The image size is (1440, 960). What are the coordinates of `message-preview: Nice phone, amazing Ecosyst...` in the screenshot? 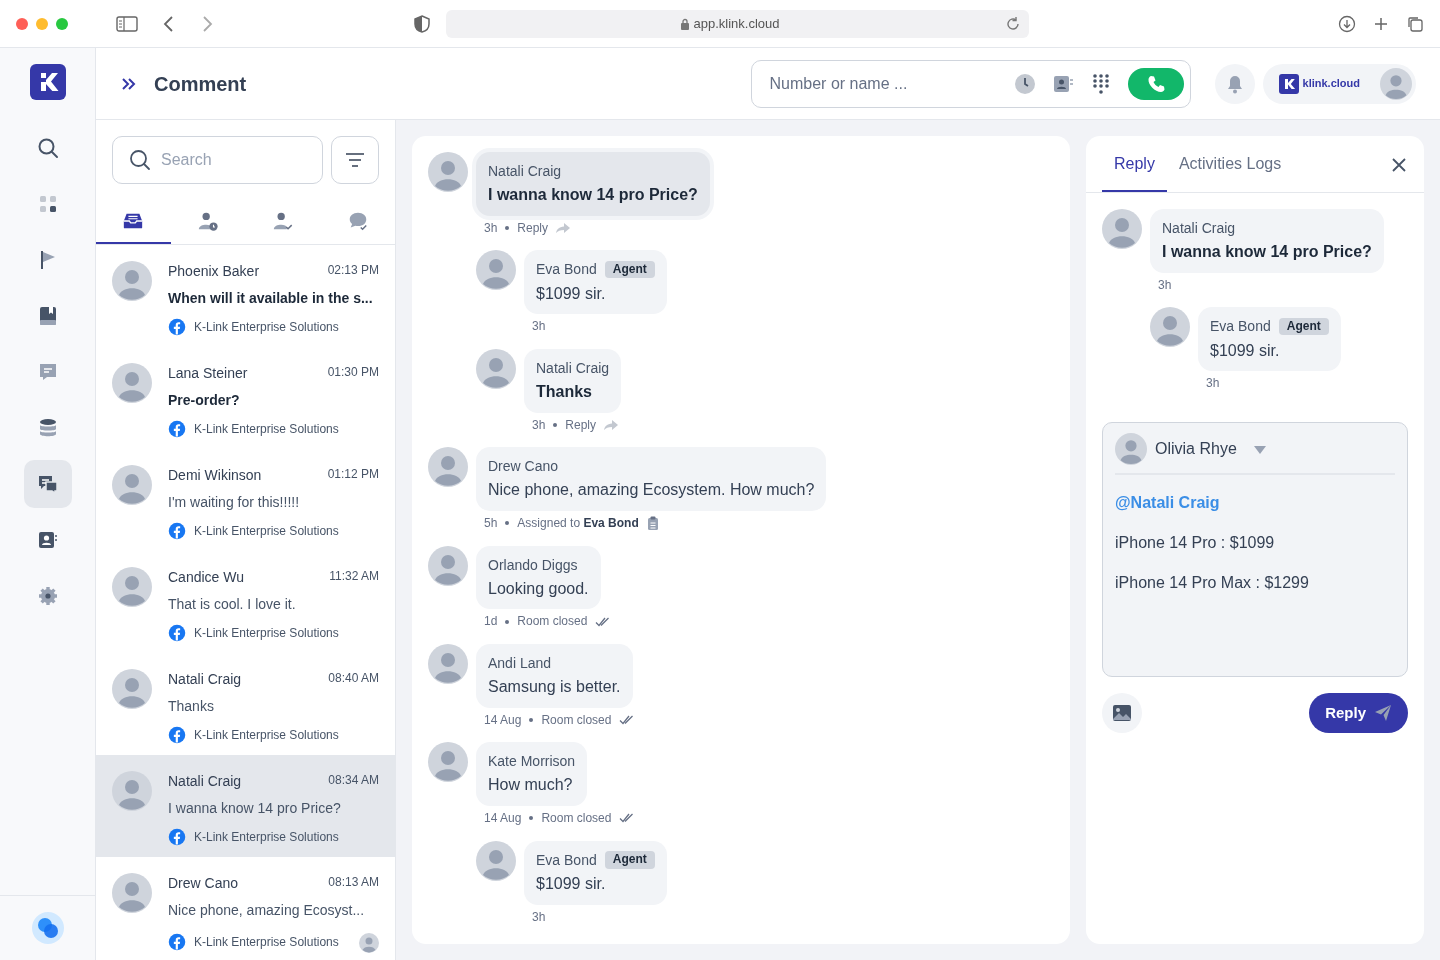 It's located at (266, 910).